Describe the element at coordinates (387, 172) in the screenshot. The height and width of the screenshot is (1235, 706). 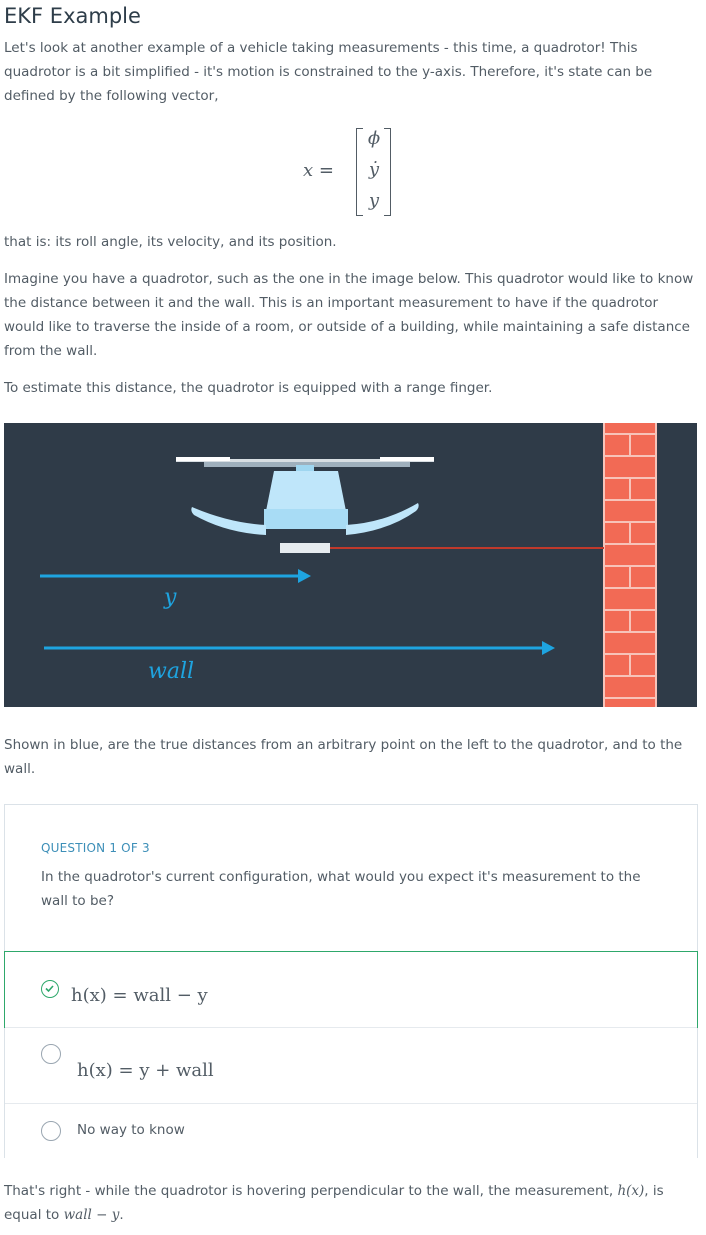
I see `right-bracket` at that location.